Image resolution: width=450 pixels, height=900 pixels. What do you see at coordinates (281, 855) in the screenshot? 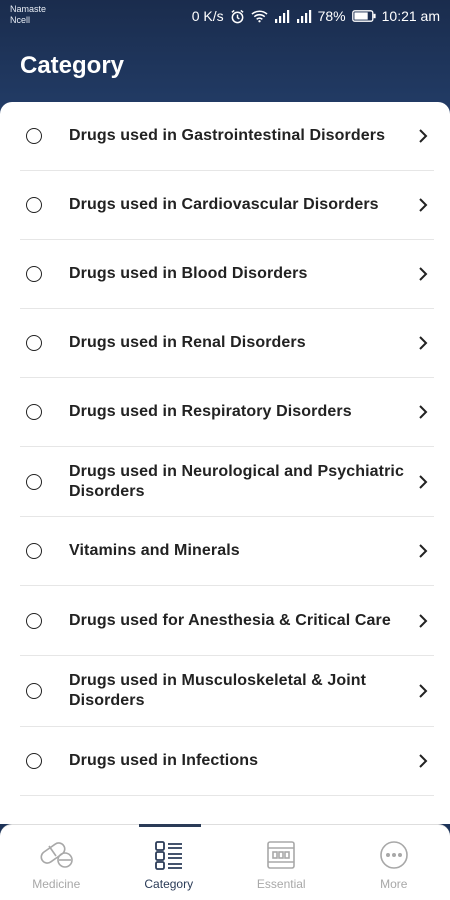
I see `essential-grid-icon` at bounding box center [281, 855].